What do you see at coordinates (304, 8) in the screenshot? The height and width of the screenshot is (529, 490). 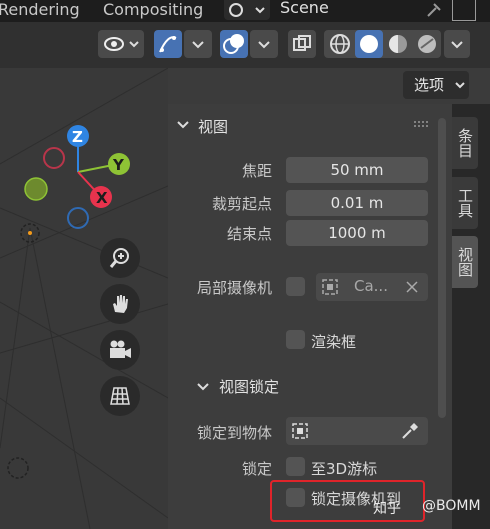 I see `scene-name: Scene` at bounding box center [304, 8].